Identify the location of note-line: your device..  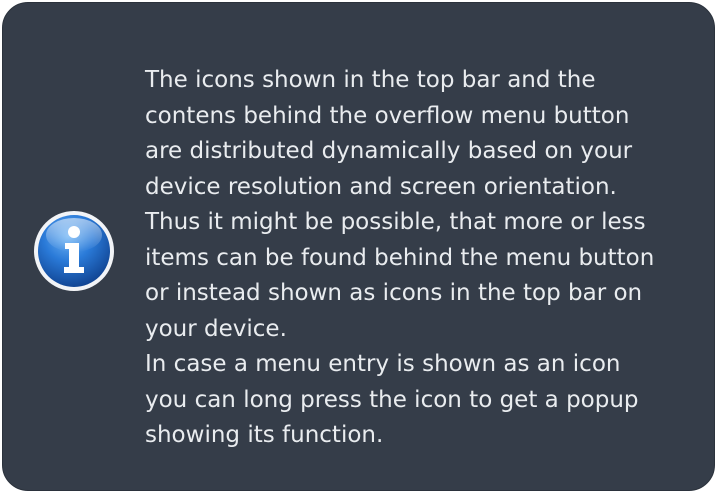
(216, 328).